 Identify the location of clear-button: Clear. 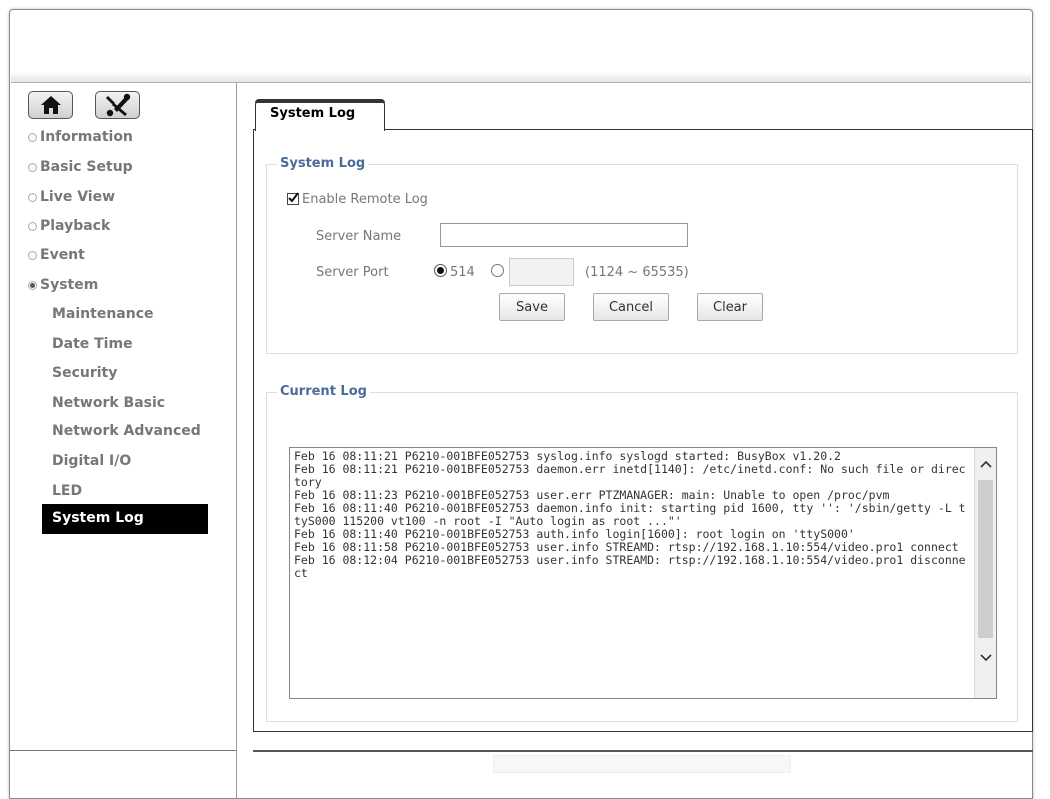
(730, 307).